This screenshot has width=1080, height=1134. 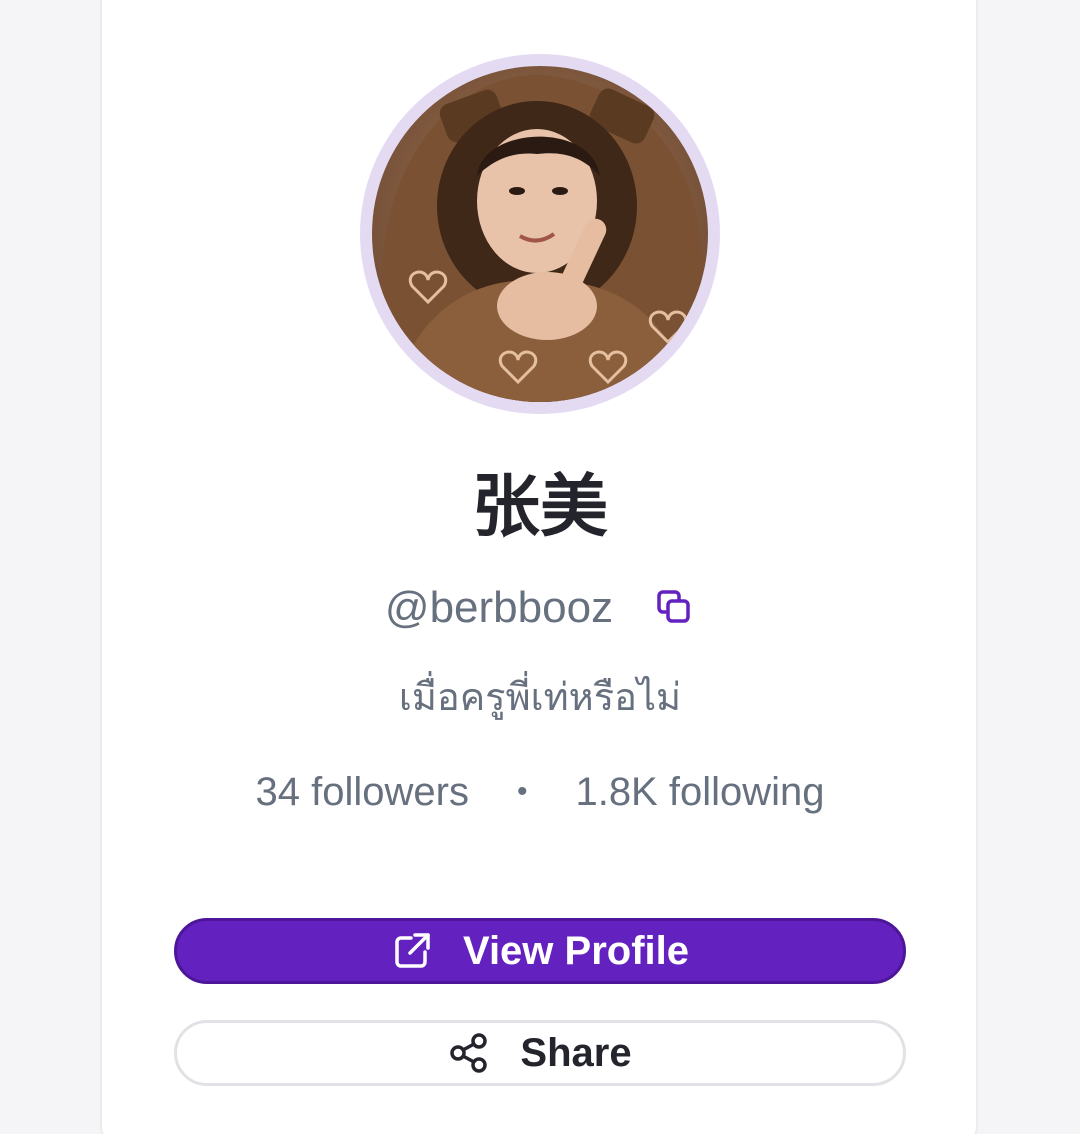 I want to click on handle-row: @berbbooz, so click(x=540, y=608).